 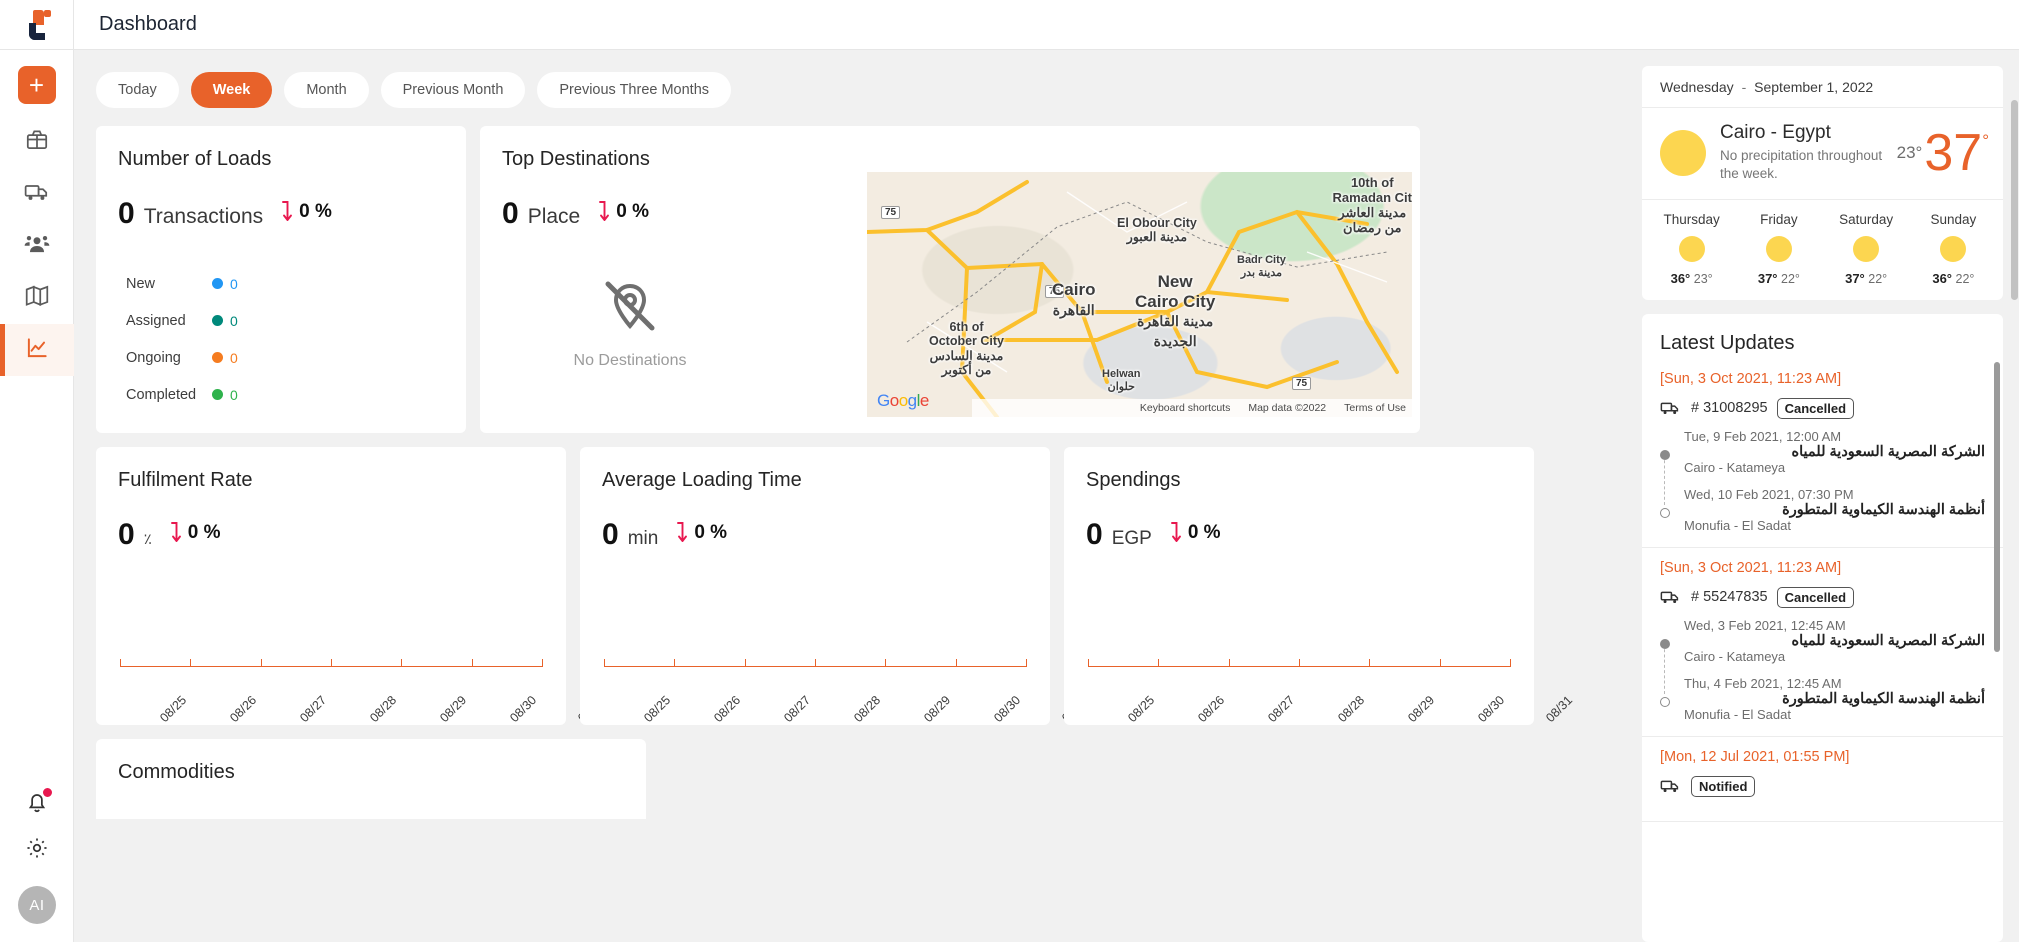 What do you see at coordinates (2014, 521) in the screenshot?
I see `page-scrollbar` at bounding box center [2014, 521].